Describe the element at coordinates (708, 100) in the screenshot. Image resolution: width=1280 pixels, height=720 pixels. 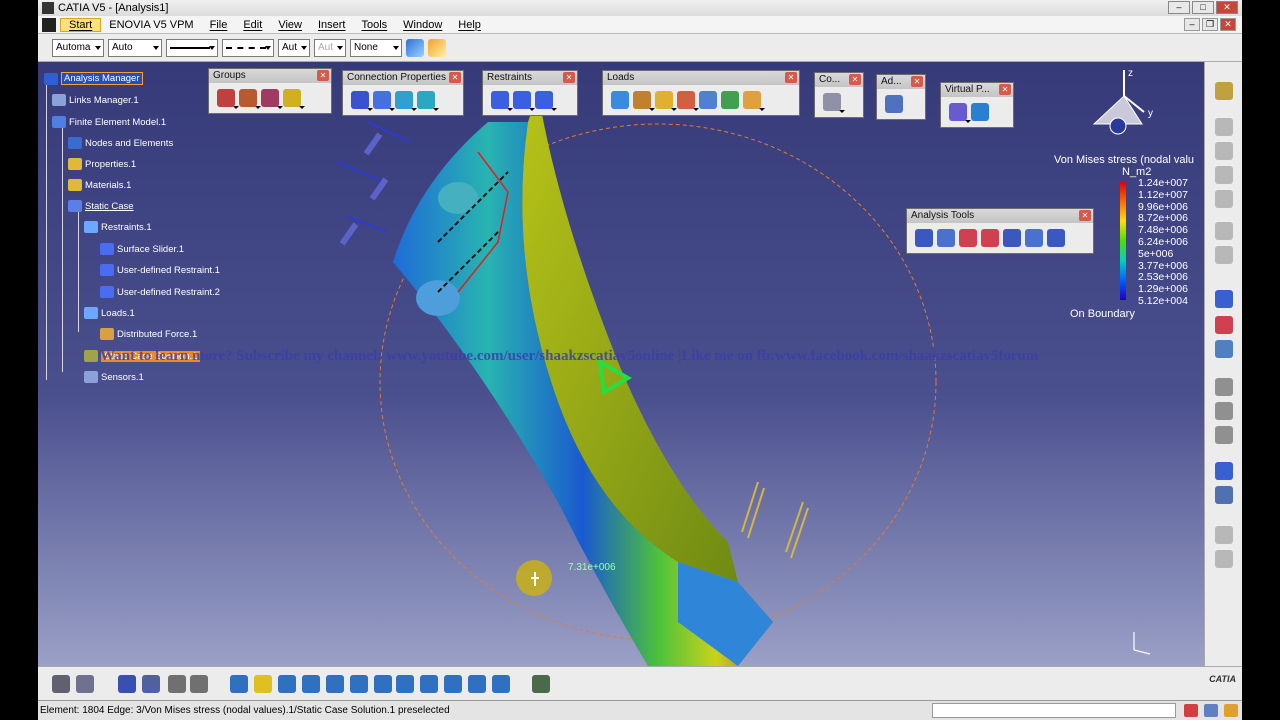
I see `enforced-displacement-icon` at that location.